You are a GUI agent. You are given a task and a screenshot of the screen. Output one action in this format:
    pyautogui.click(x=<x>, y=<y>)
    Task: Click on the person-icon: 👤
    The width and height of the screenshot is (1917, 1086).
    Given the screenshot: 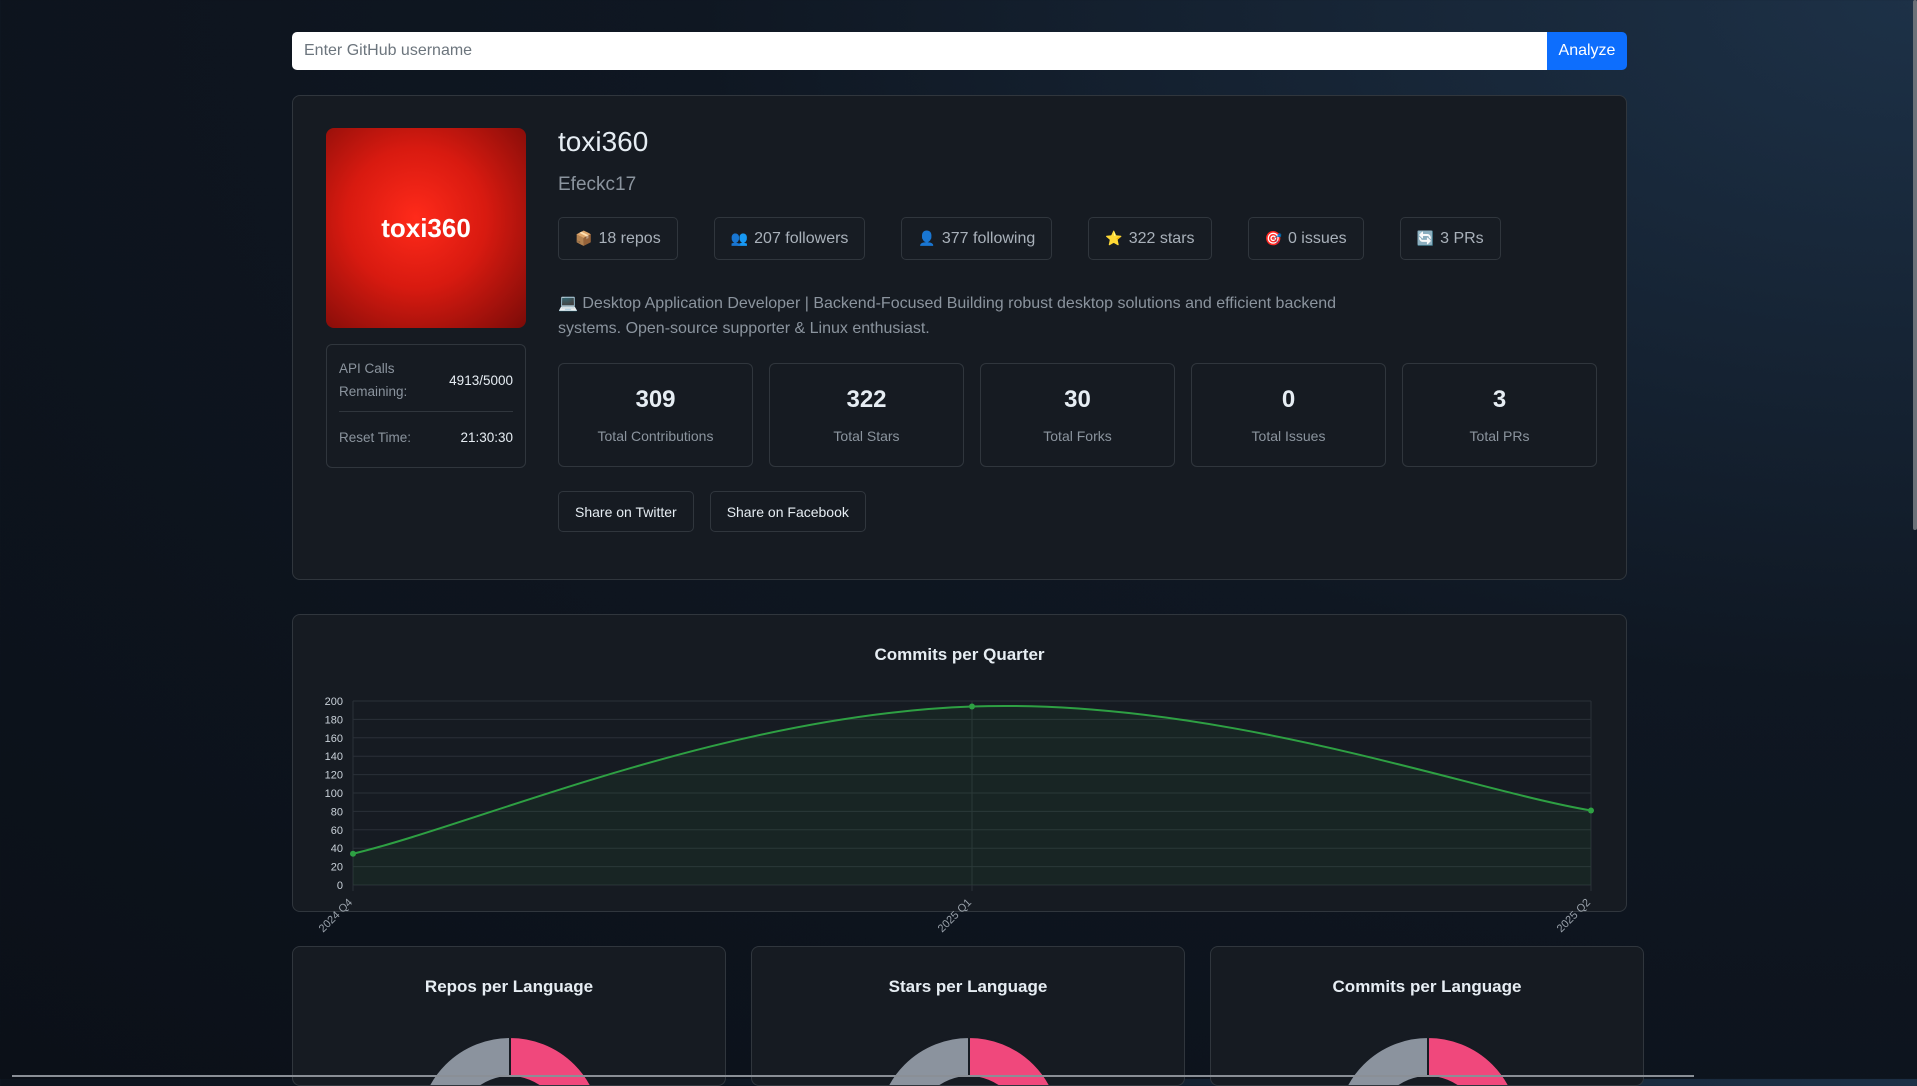 What is the action you would take?
    pyautogui.click(x=927, y=238)
    